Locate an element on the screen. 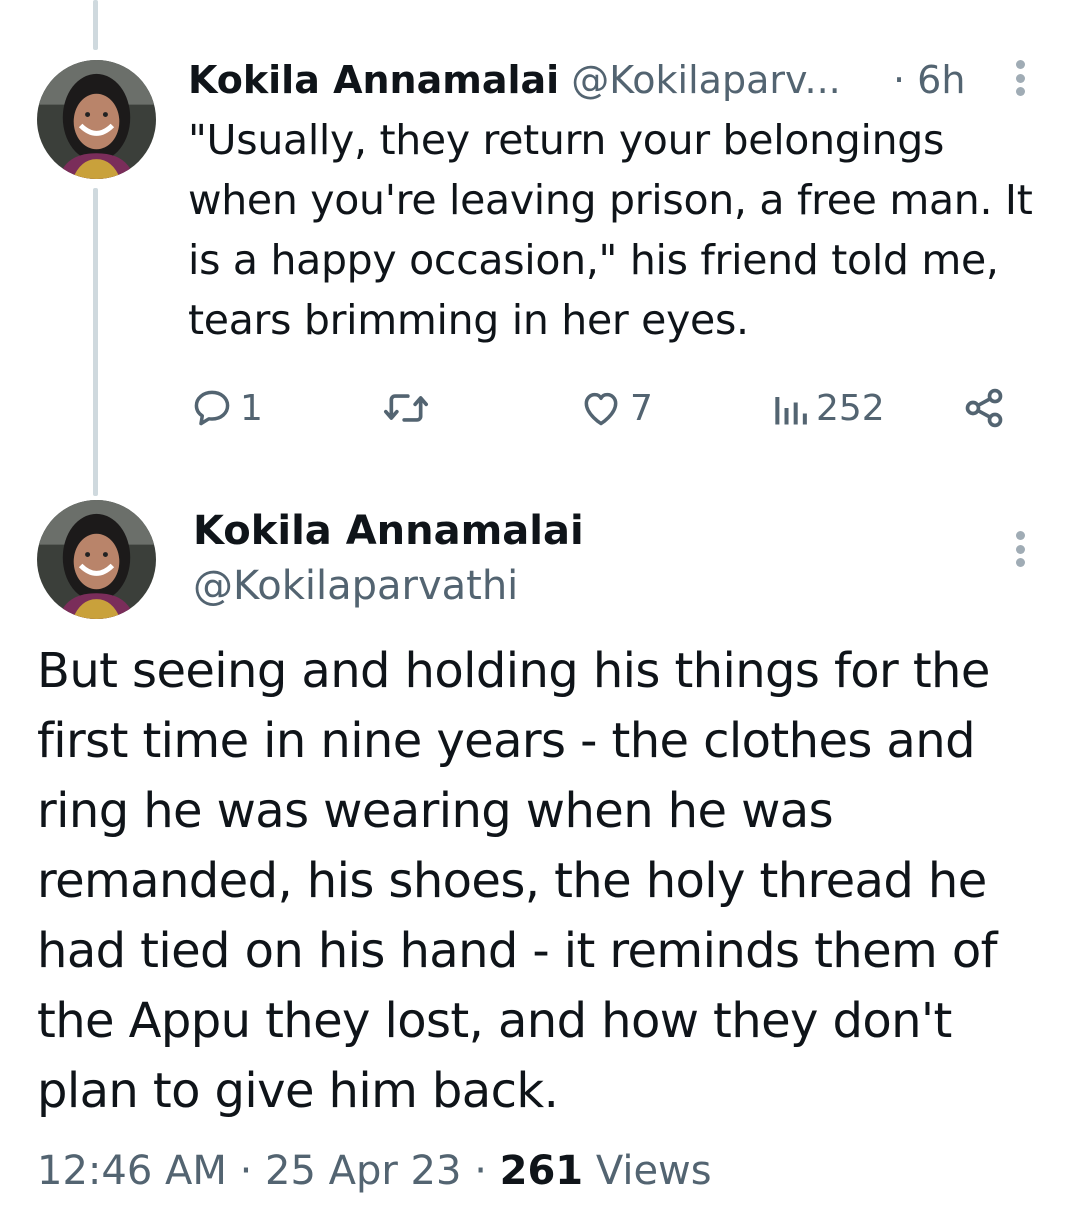 This screenshot has width=1079, height=1231. views-label: Views is located at coordinates (653, 1171).